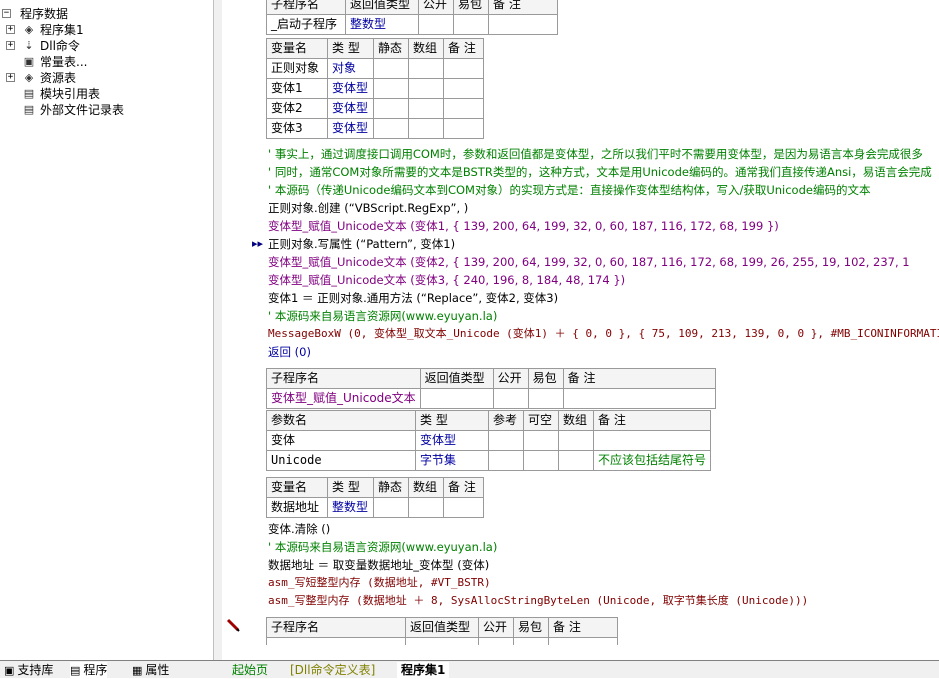 The image size is (939, 679). I want to click on table-header: 返回值类型, so click(442, 627).